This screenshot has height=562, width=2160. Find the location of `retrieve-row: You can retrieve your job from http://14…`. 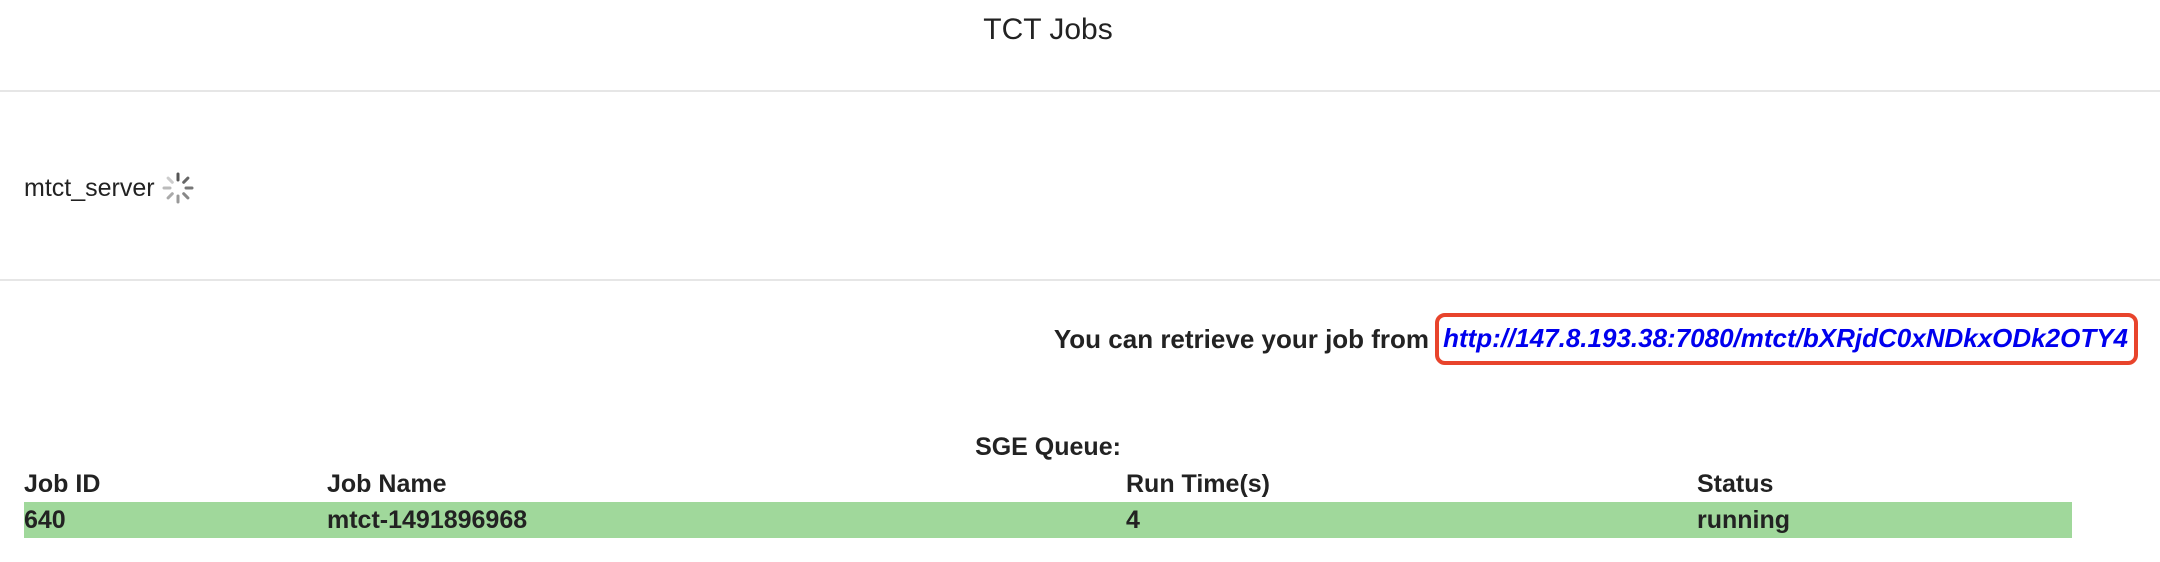

retrieve-row: You can retrieve your job from http://14… is located at coordinates (1596, 339).